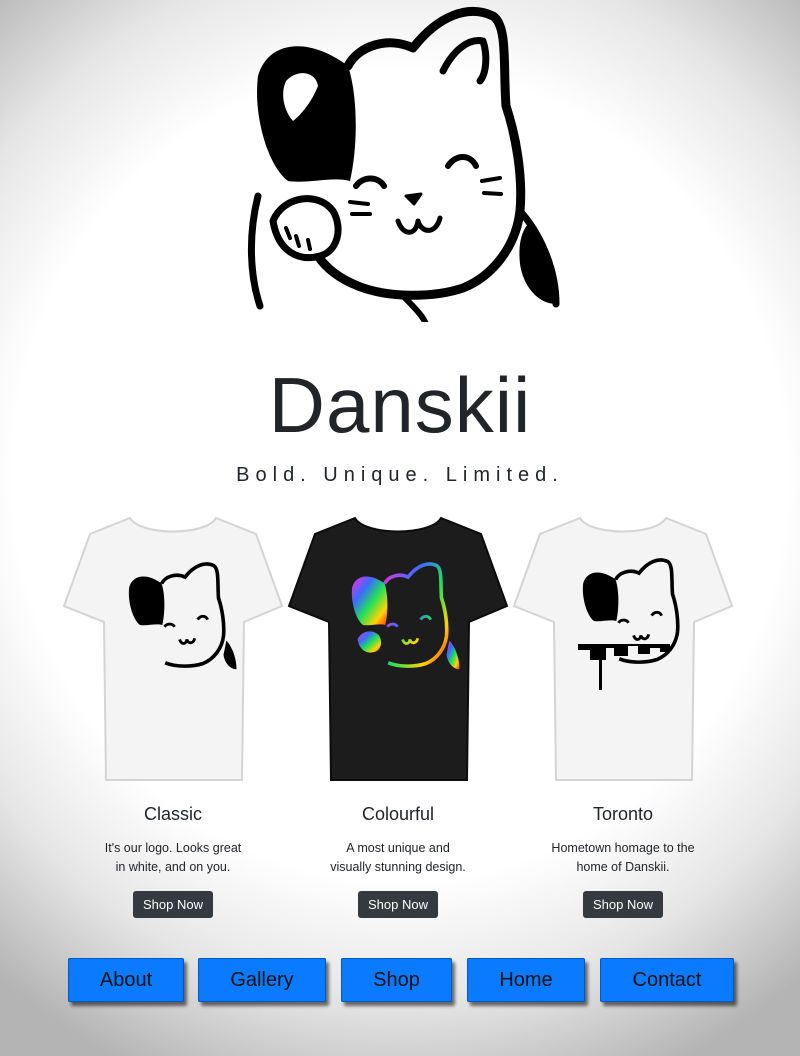 This screenshot has height=1056, width=800. What do you see at coordinates (667, 980) in the screenshot?
I see `nav-contact-button: Contact` at bounding box center [667, 980].